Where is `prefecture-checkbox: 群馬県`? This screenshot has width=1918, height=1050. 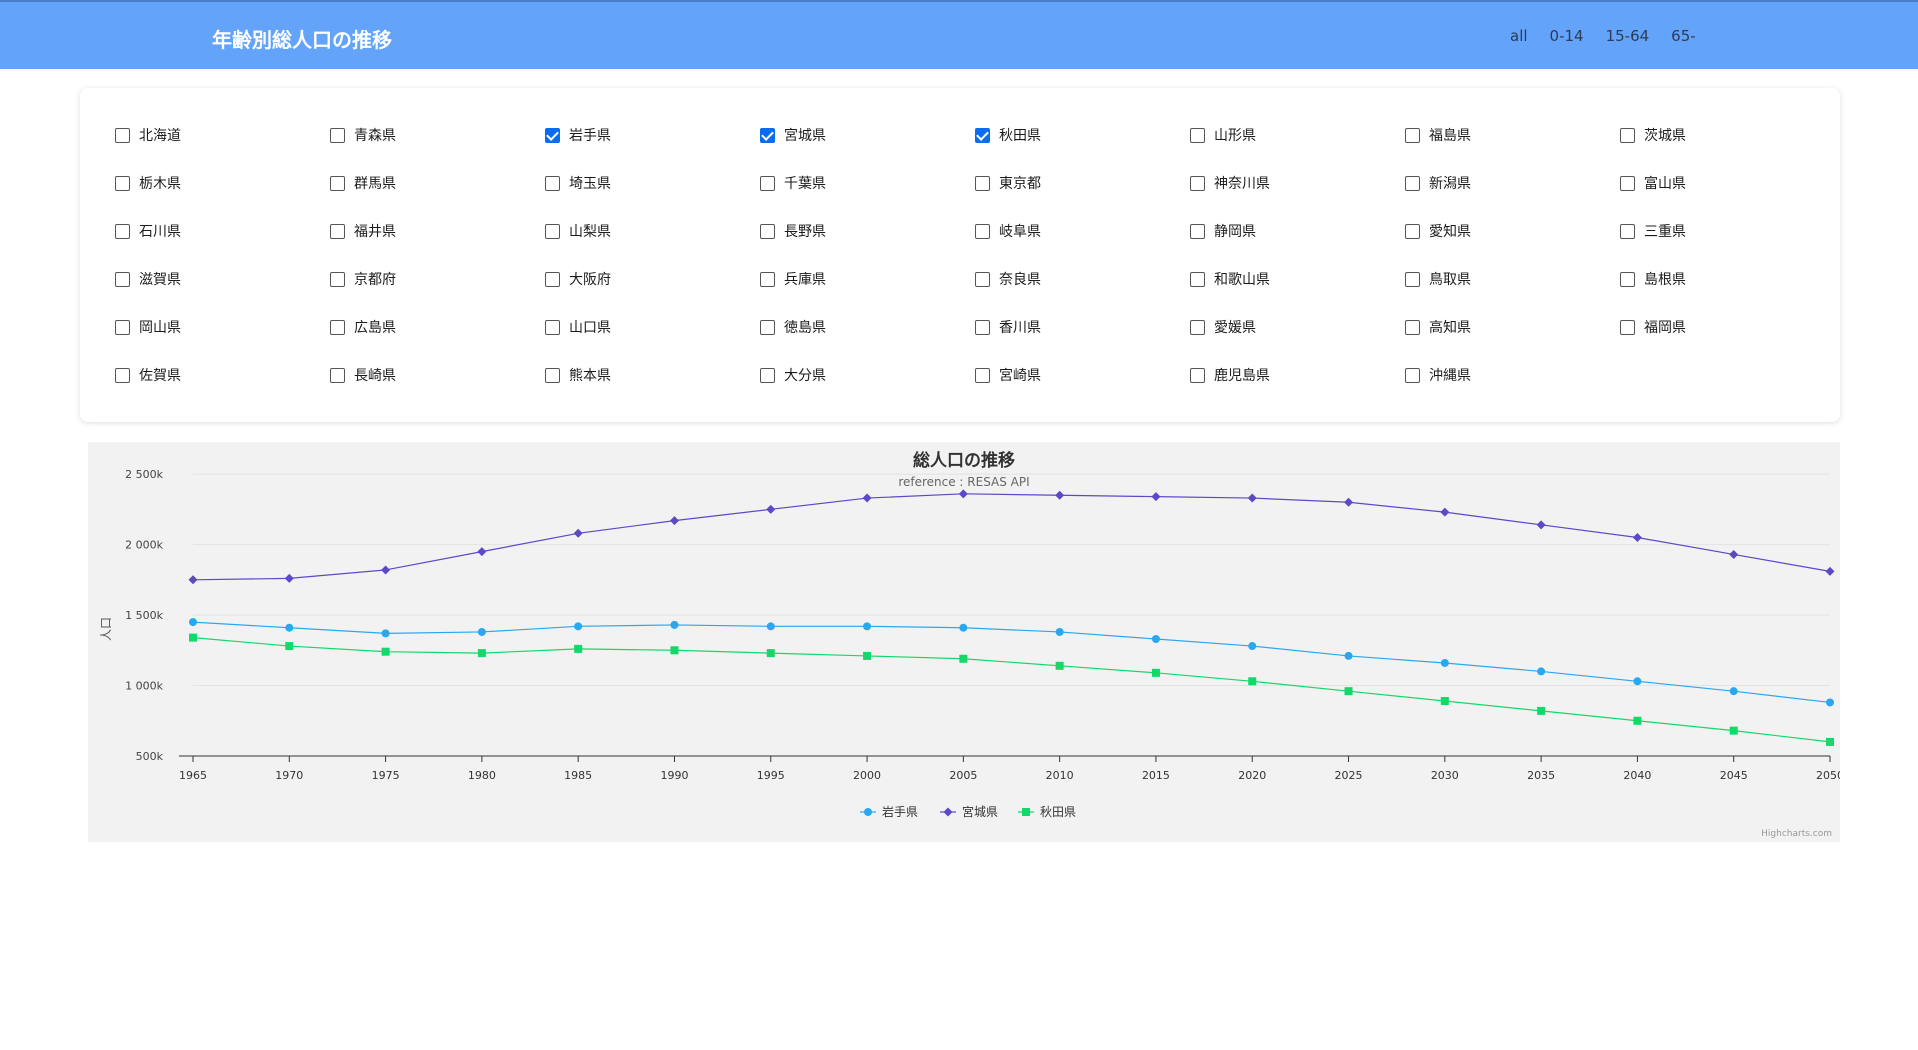 prefecture-checkbox: 群馬県 is located at coordinates (363, 183).